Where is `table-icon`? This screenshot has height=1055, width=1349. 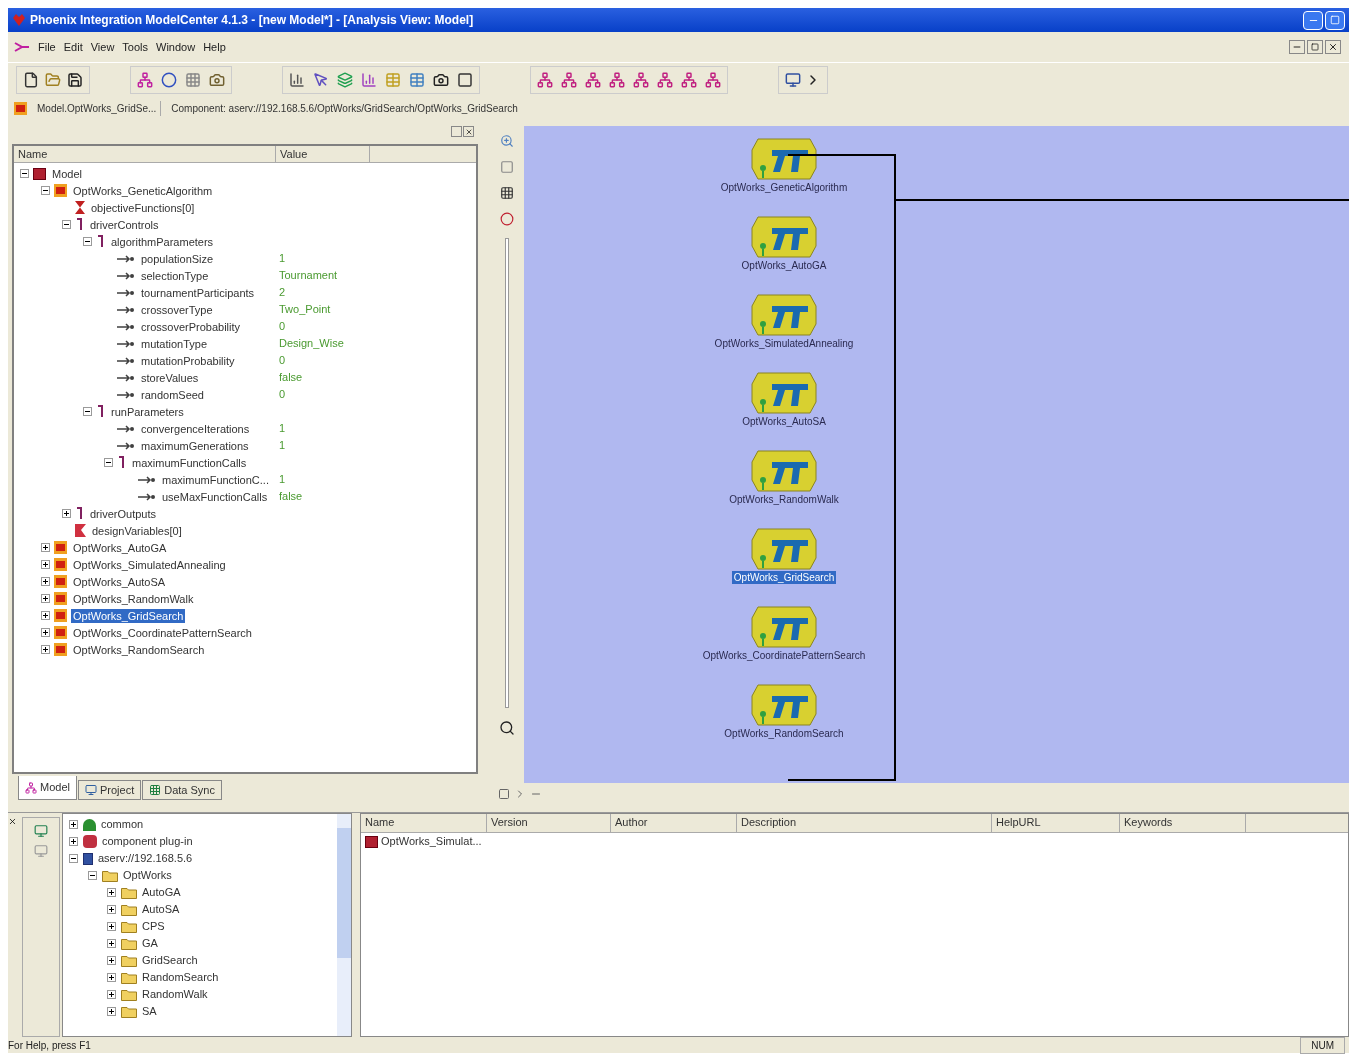
table-icon is located at coordinates (417, 79).